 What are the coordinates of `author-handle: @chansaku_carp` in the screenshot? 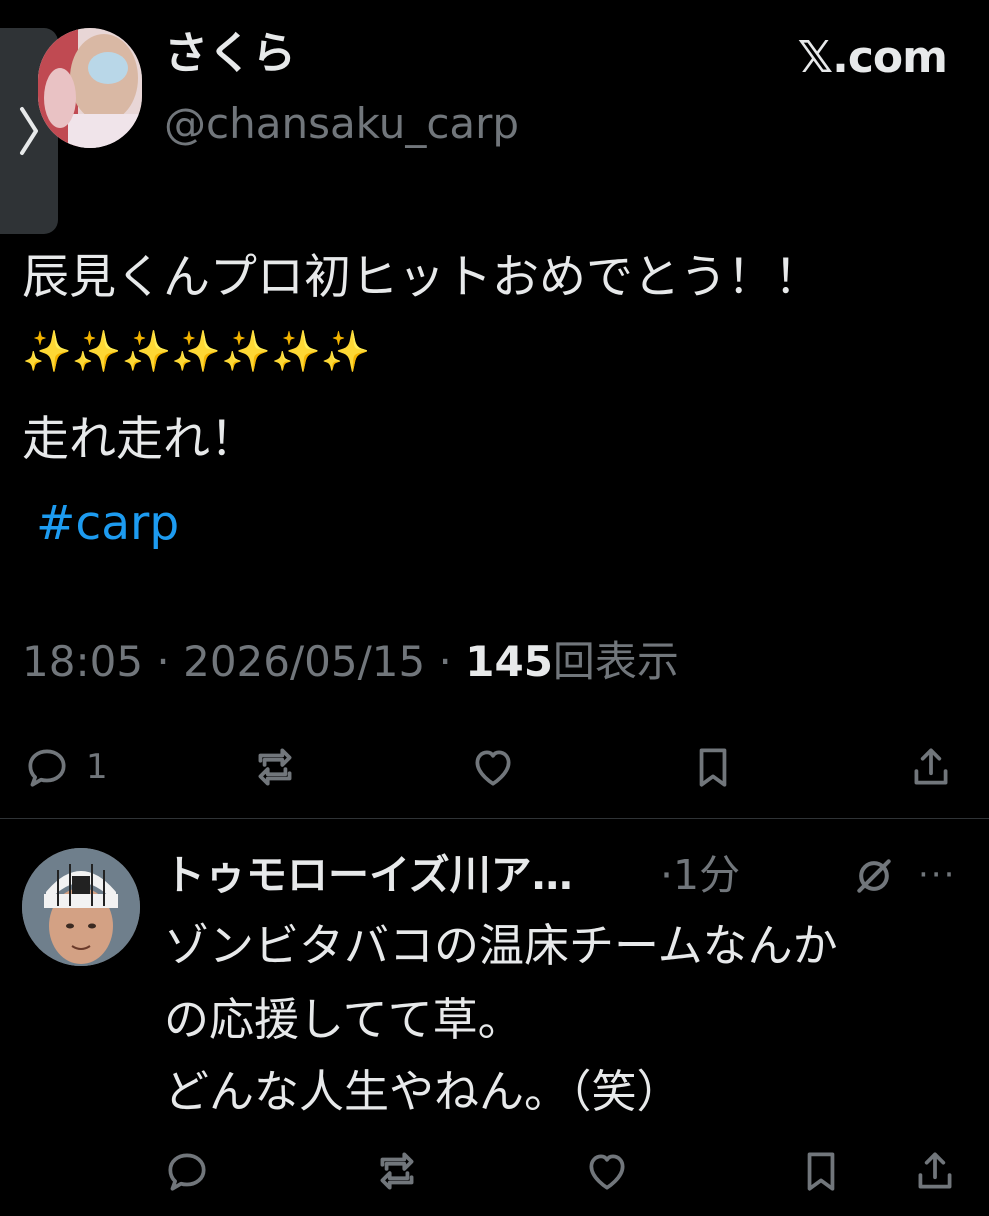 It's located at (341, 124).